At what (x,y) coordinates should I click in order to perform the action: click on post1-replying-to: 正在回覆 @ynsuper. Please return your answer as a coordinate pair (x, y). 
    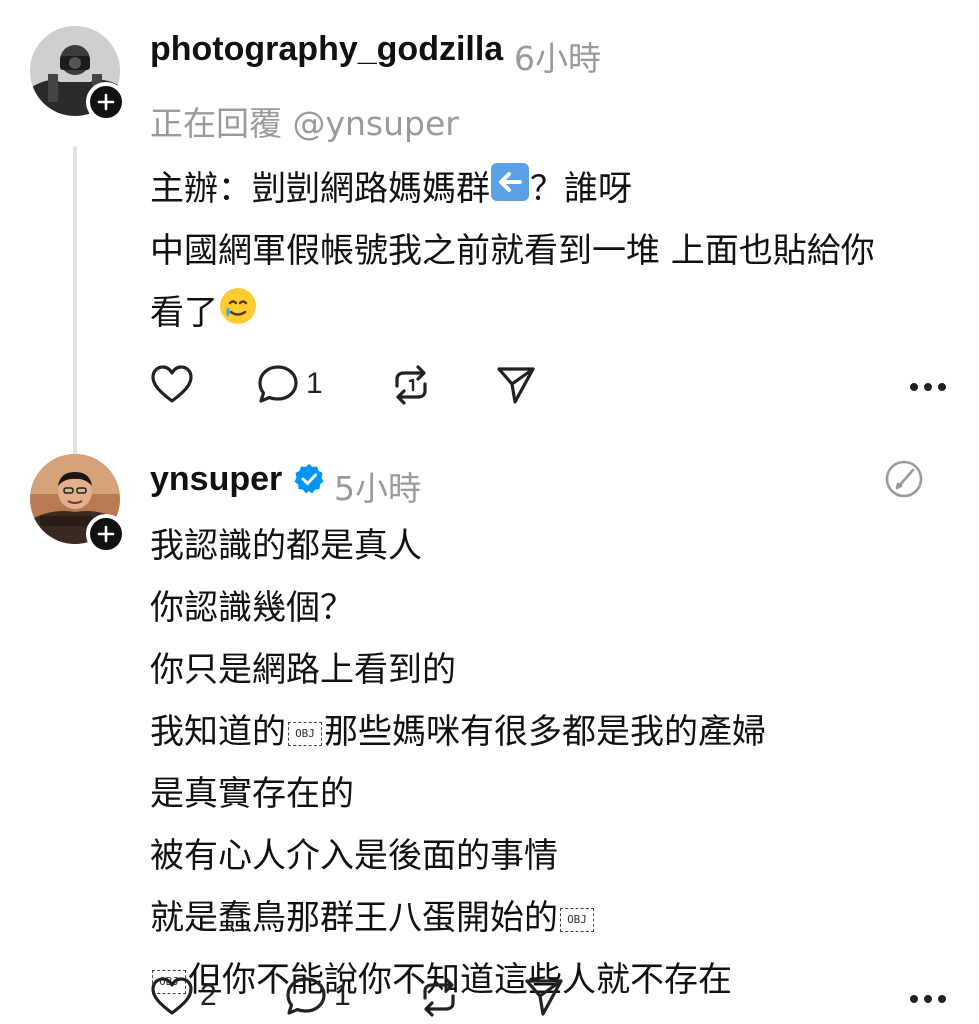
    Looking at the image, I should click on (304, 121).